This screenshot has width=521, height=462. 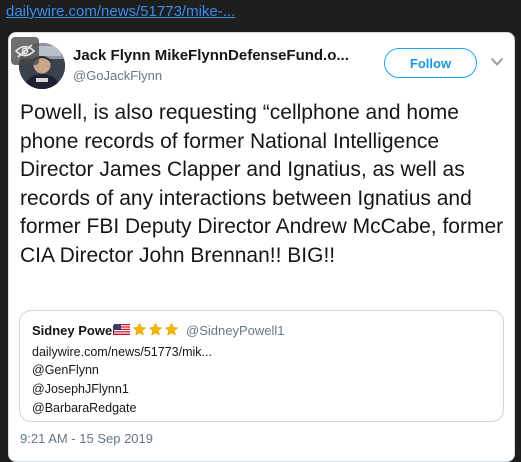 I want to click on us-flag-icon, so click(x=122, y=329).